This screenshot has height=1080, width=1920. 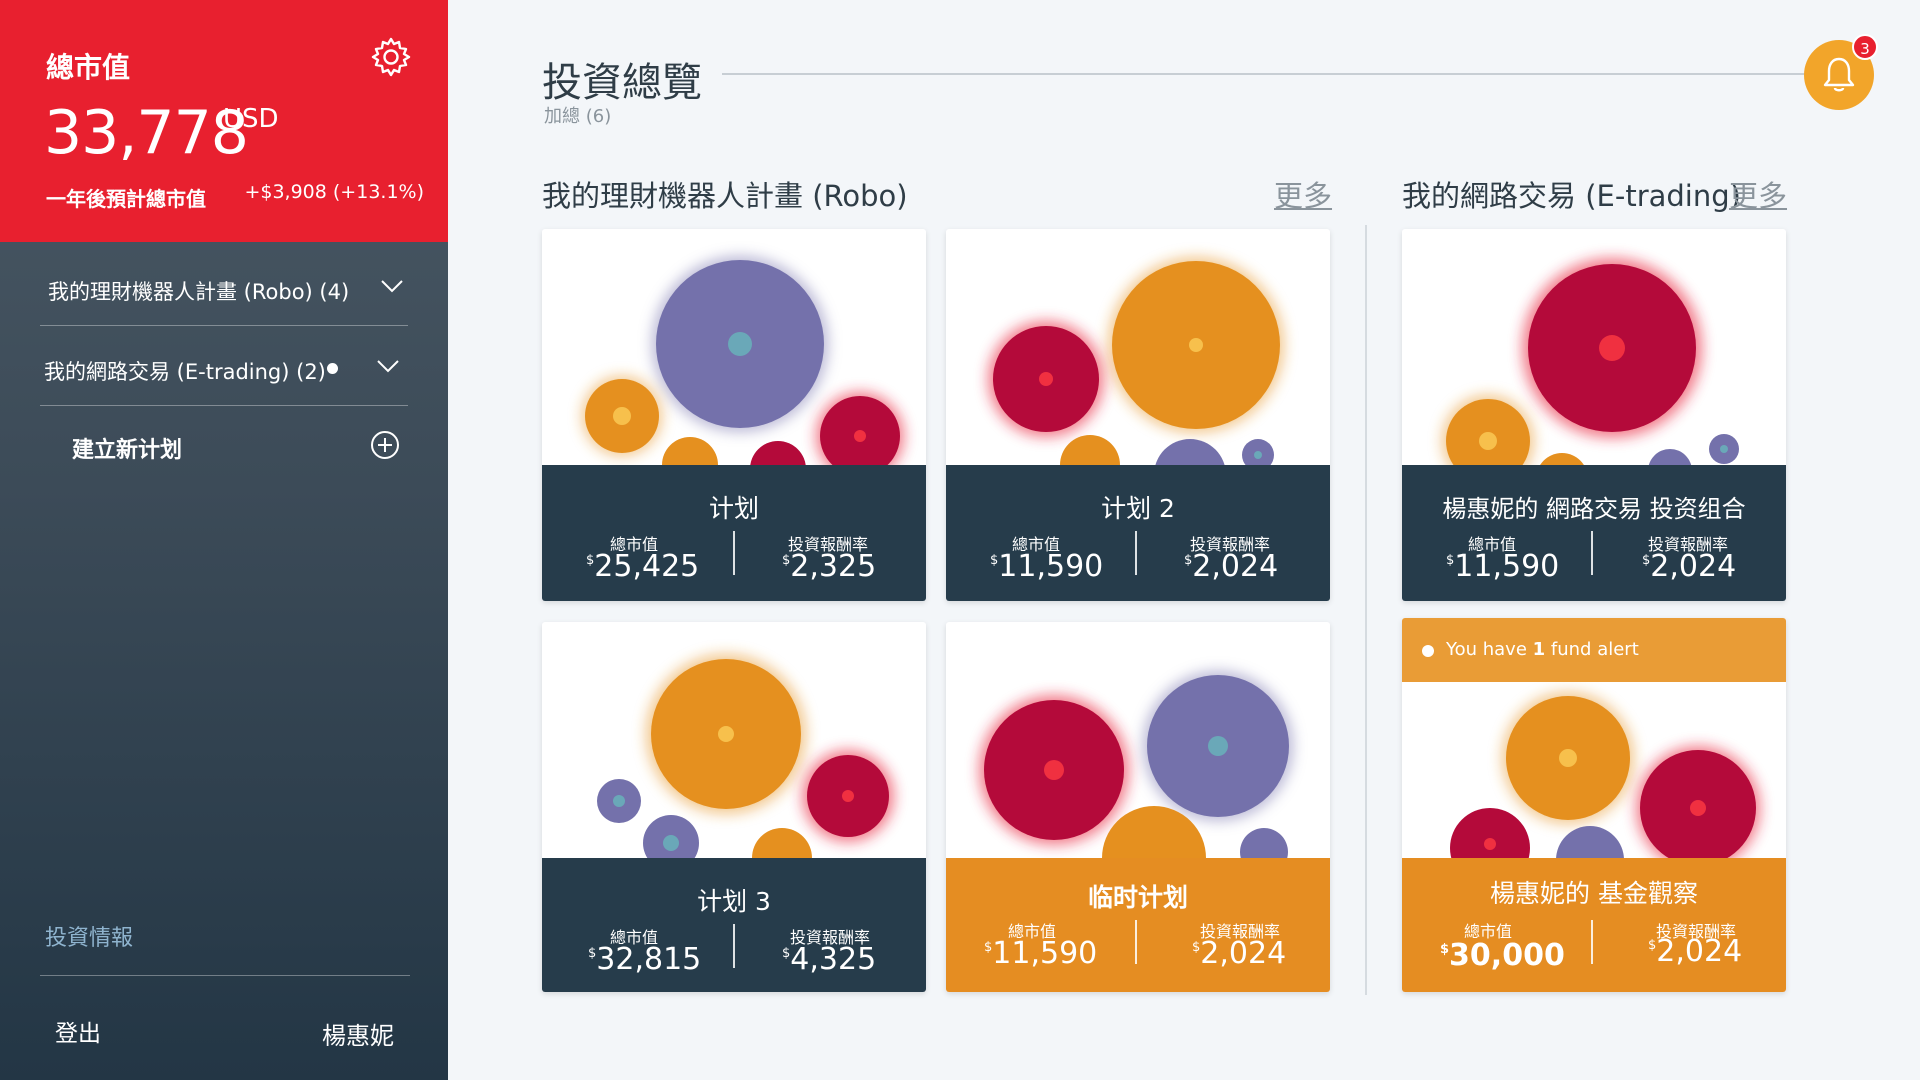 I want to click on currency-label: USD, so click(x=251, y=119).